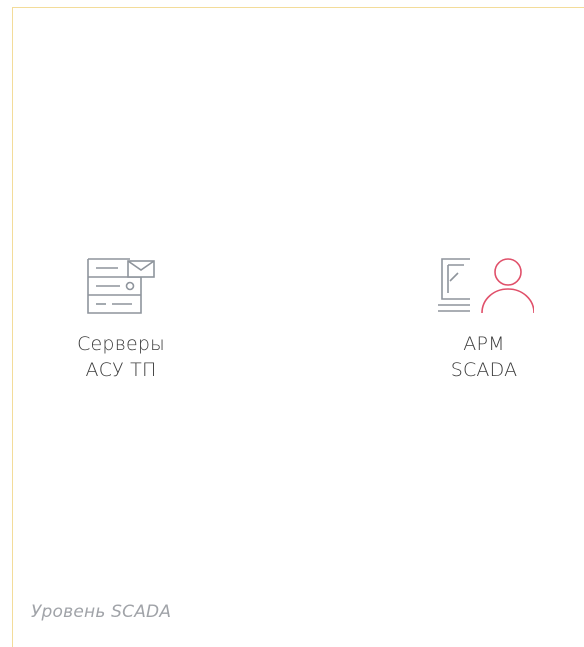 The image size is (584, 647). I want to click on node-arm-label: АРМ SCADA, so click(484, 357).